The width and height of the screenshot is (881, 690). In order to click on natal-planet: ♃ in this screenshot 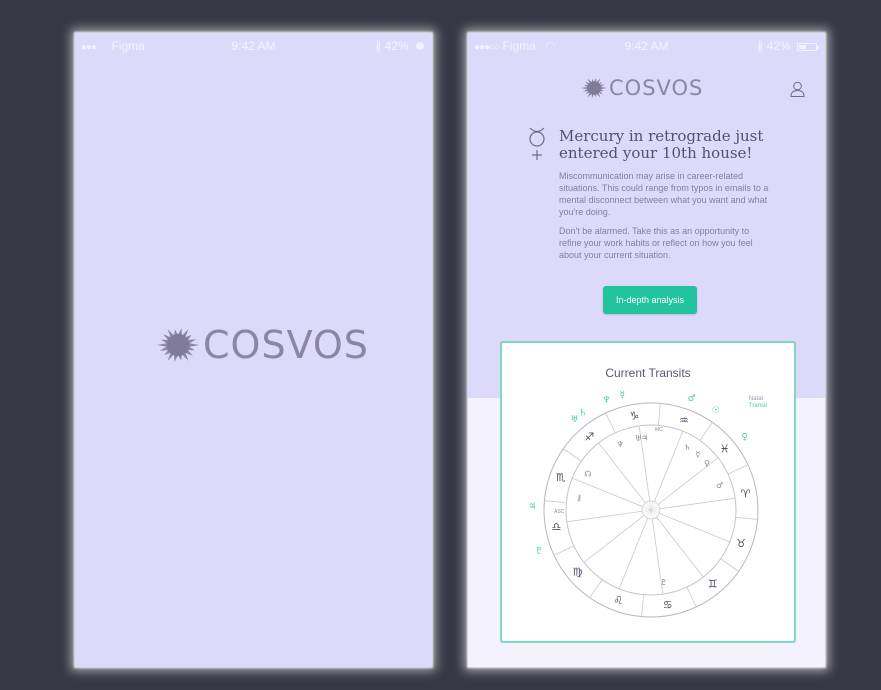, I will do `click(644, 437)`.